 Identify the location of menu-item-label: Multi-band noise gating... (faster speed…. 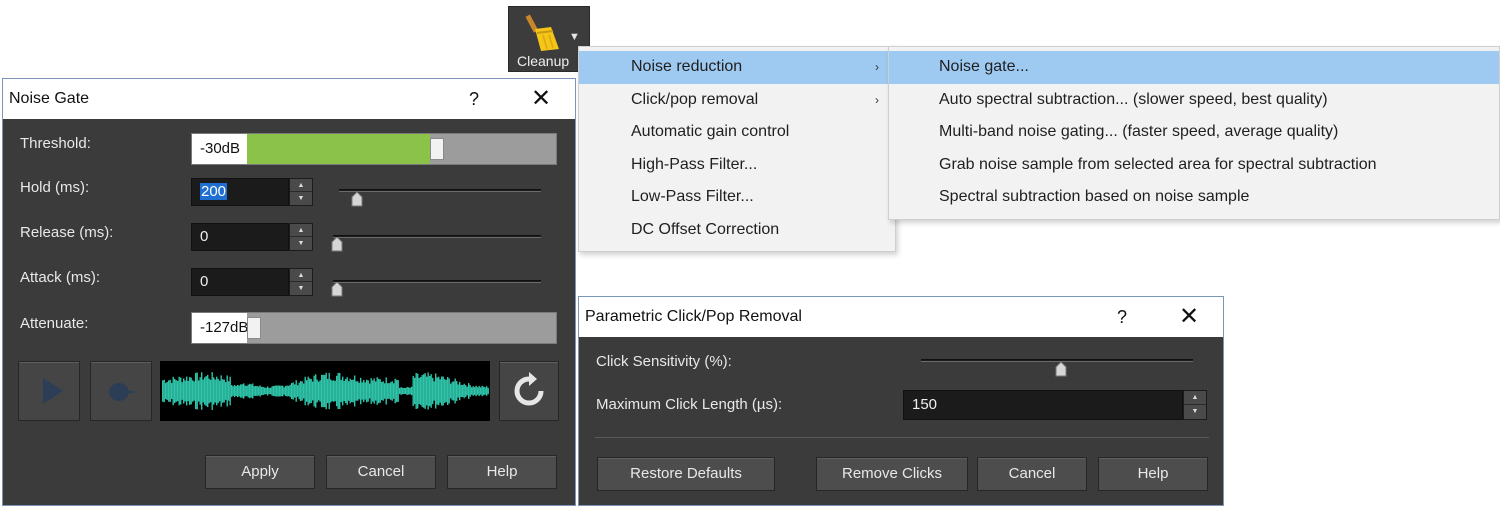
(1139, 132).